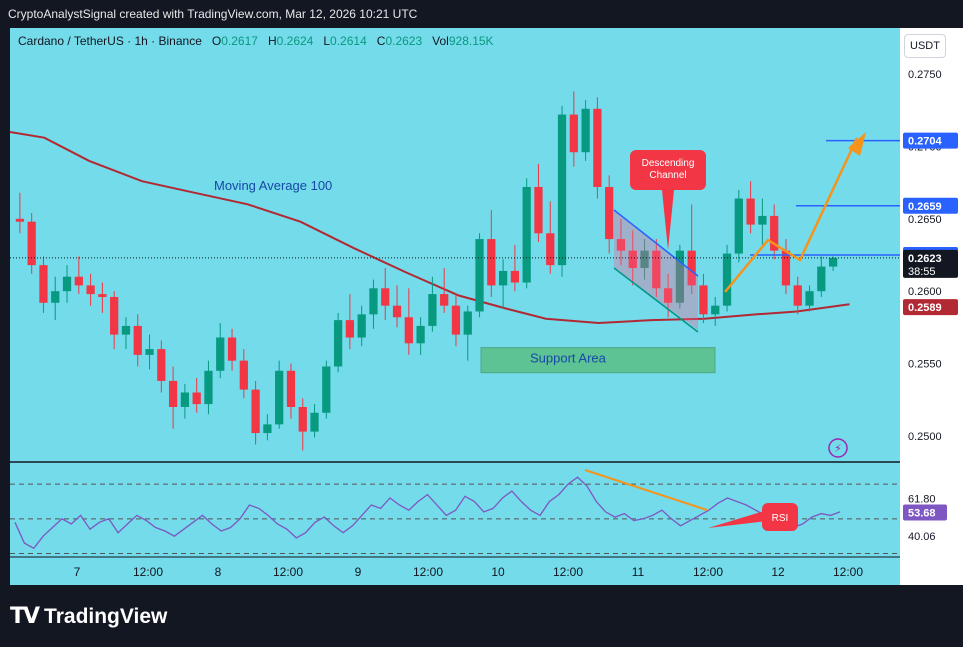 The width and height of the screenshot is (963, 647). What do you see at coordinates (471, 41) in the screenshot?
I see `volume-value: 928.15K` at bounding box center [471, 41].